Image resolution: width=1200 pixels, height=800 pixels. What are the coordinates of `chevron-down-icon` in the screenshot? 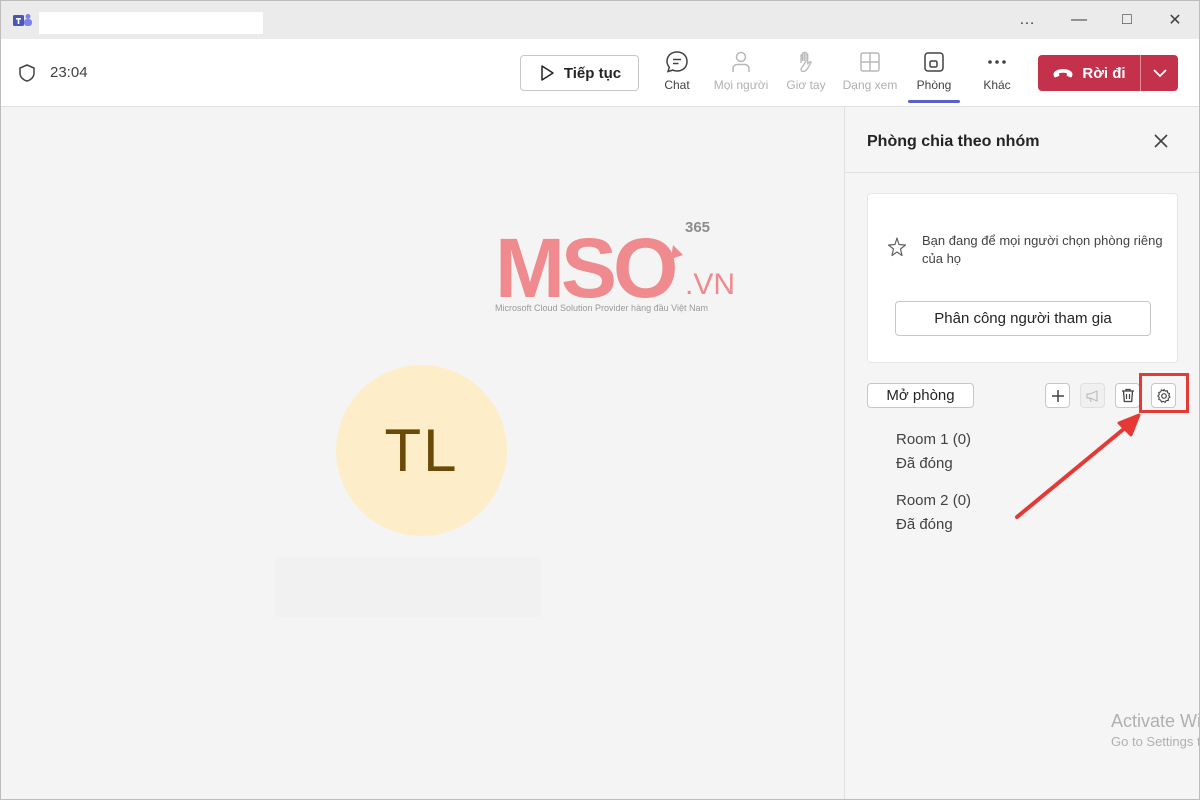 It's located at (1159, 73).